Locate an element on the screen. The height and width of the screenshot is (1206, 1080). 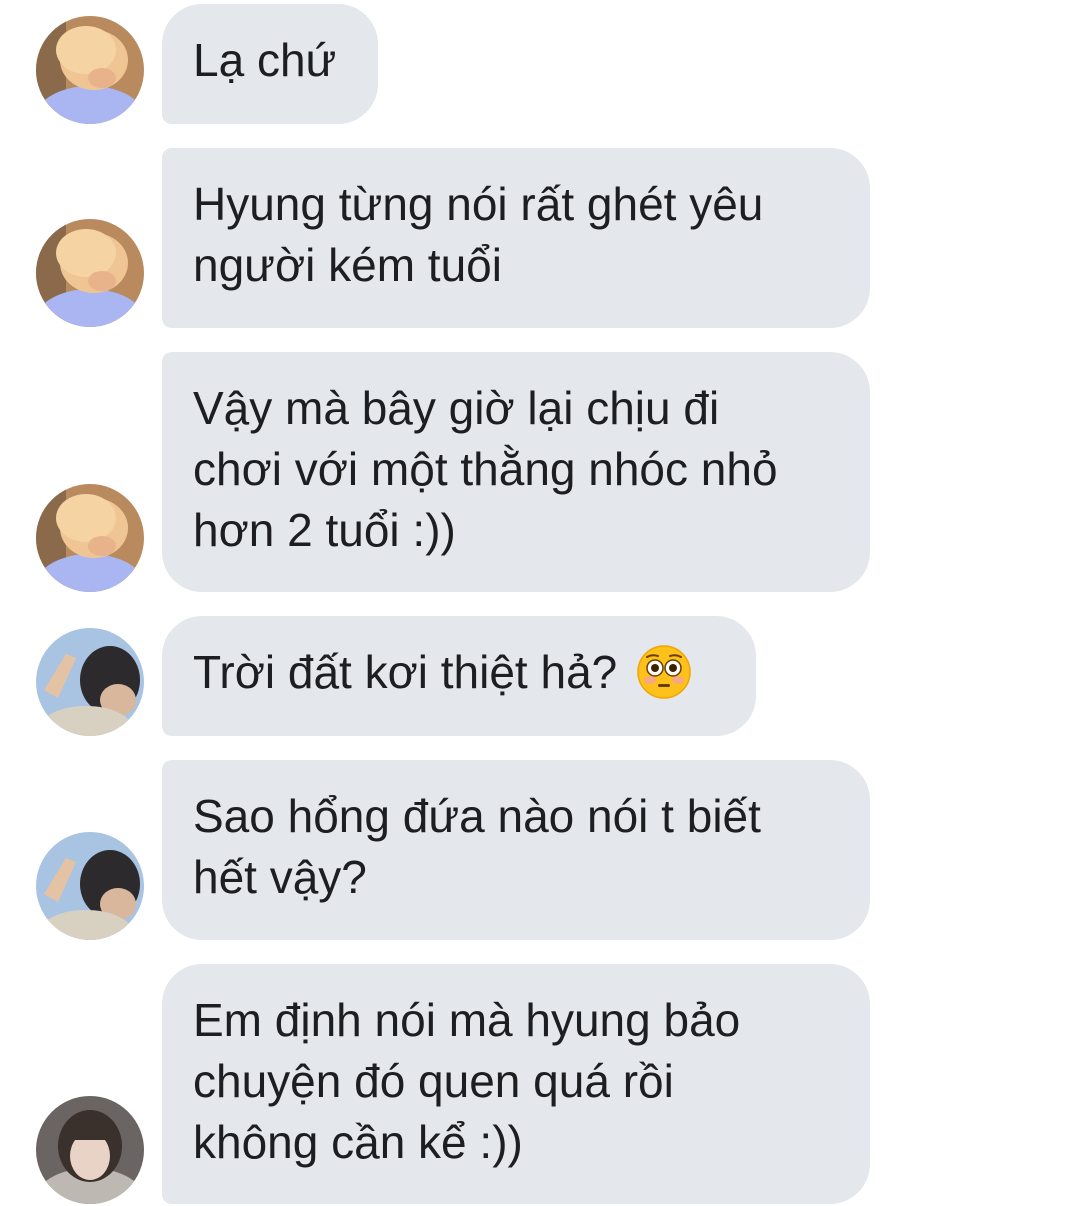
flushed-face-icon is located at coordinates (664, 672).